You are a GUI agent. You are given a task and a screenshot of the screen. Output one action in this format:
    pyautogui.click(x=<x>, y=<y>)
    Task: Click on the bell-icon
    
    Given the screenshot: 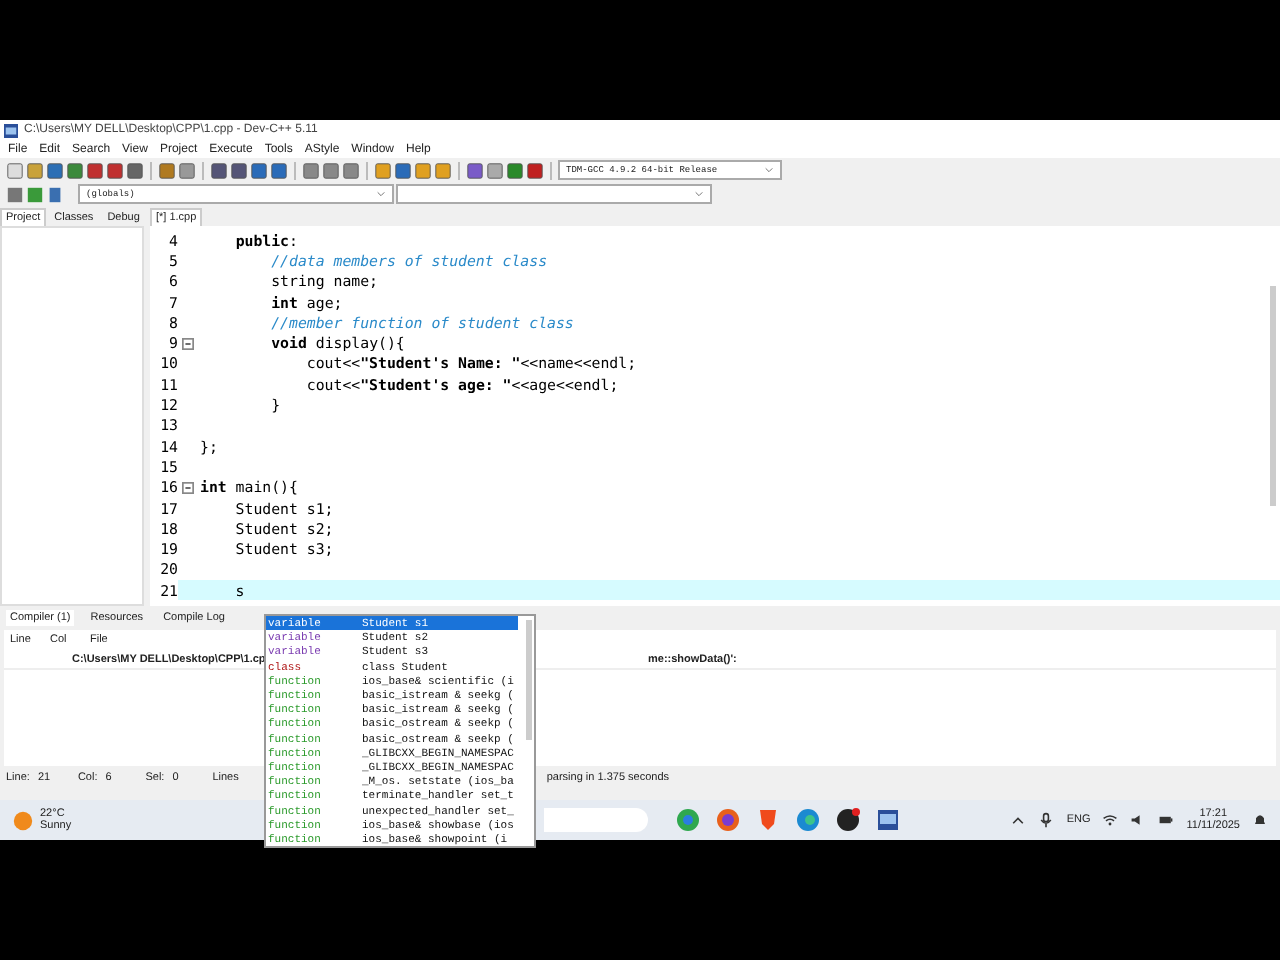 What is the action you would take?
    pyautogui.click(x=1260, y=820)
    